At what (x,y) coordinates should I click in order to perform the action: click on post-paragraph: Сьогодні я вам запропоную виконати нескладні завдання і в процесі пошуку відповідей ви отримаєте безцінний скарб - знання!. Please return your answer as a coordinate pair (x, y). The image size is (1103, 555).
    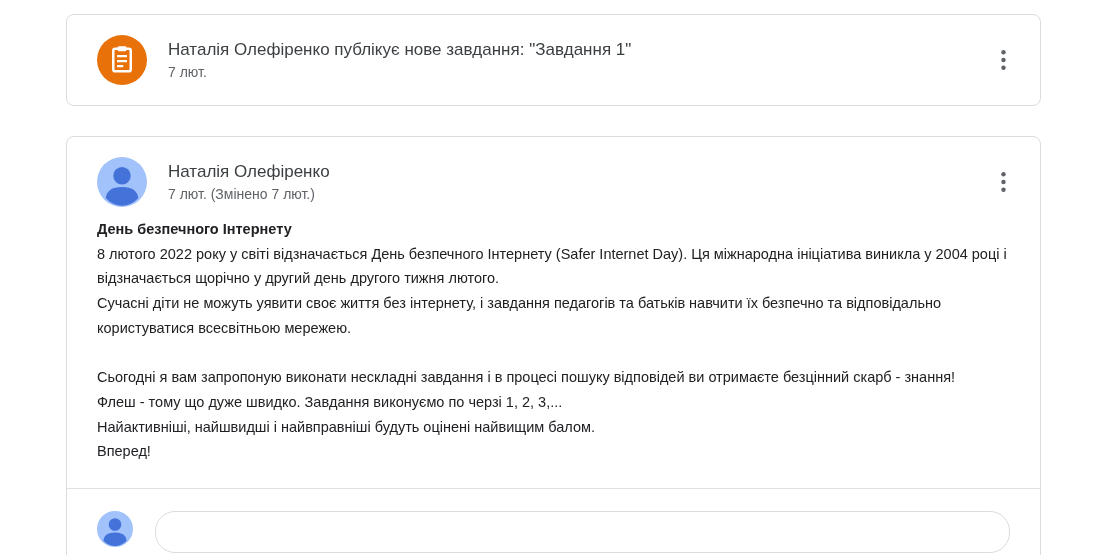
    Looking at the image, I should click on (527, 378).